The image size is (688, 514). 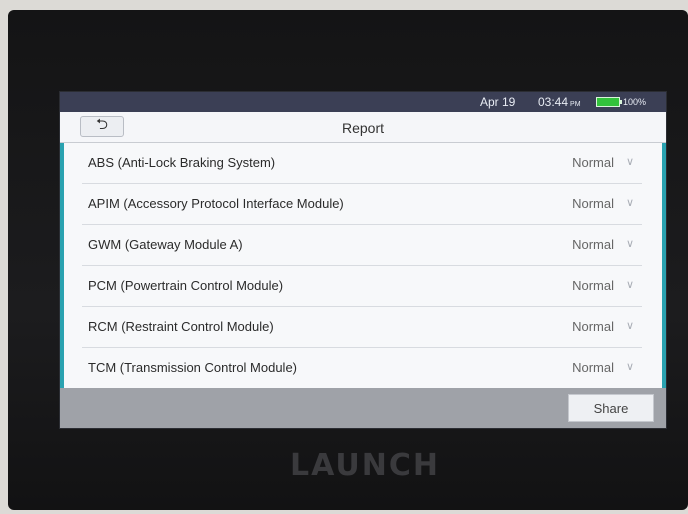 What do you see at coordinates (575, 104) in the screenshot?
I see `status-ampm: PM` at bounding box center [575, 104].